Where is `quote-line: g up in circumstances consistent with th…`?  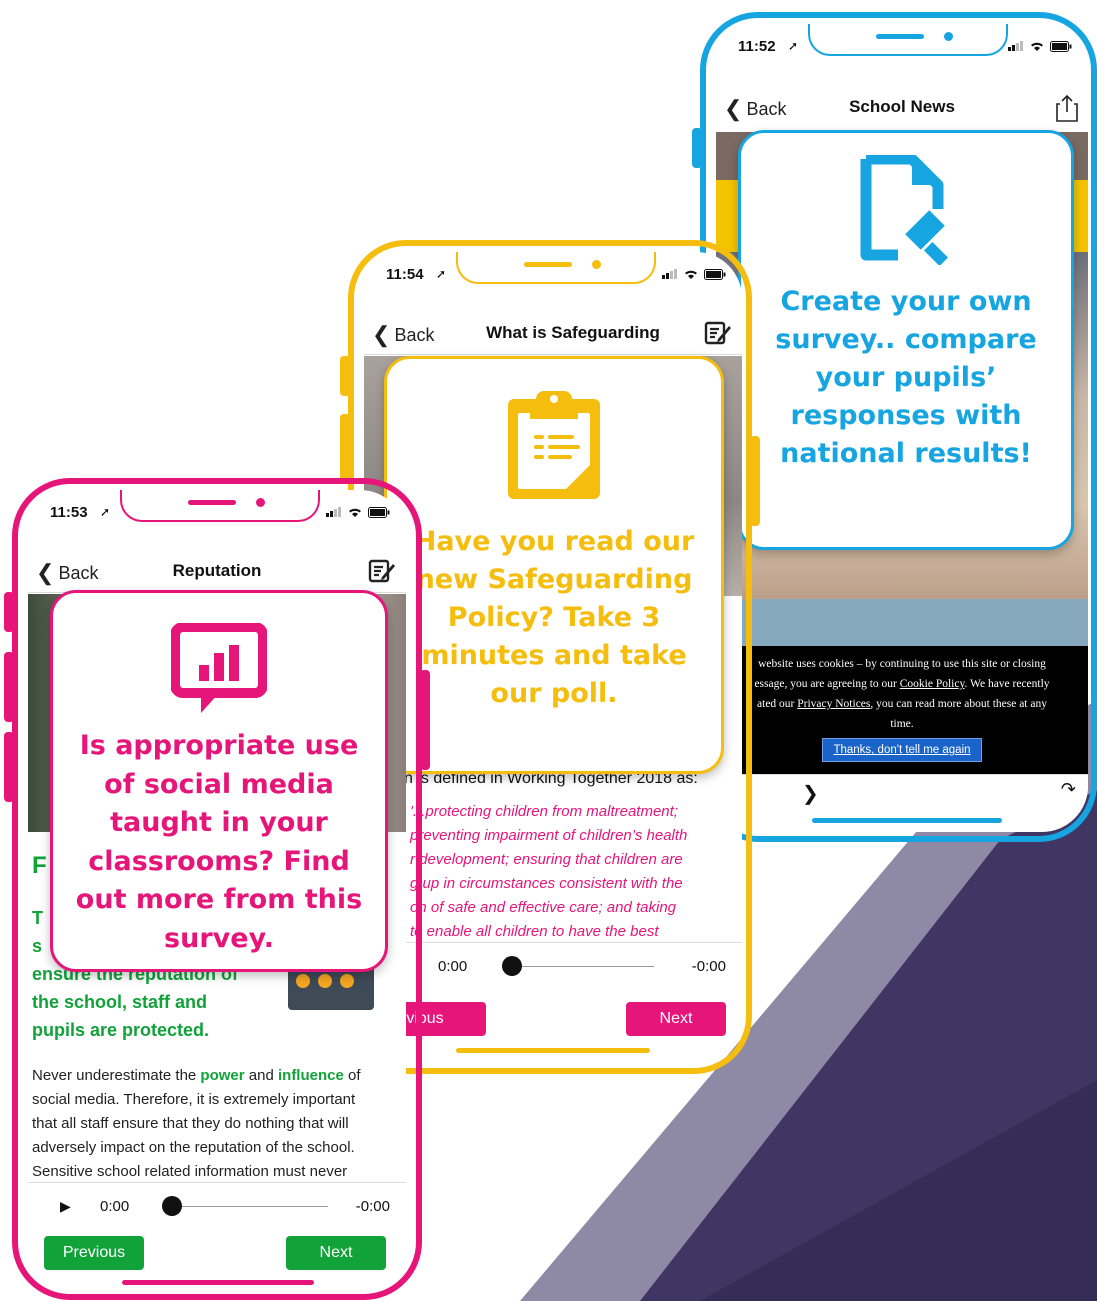
quote-line: g up in circumstances consistent with th… is located at coordinates (546, 883).